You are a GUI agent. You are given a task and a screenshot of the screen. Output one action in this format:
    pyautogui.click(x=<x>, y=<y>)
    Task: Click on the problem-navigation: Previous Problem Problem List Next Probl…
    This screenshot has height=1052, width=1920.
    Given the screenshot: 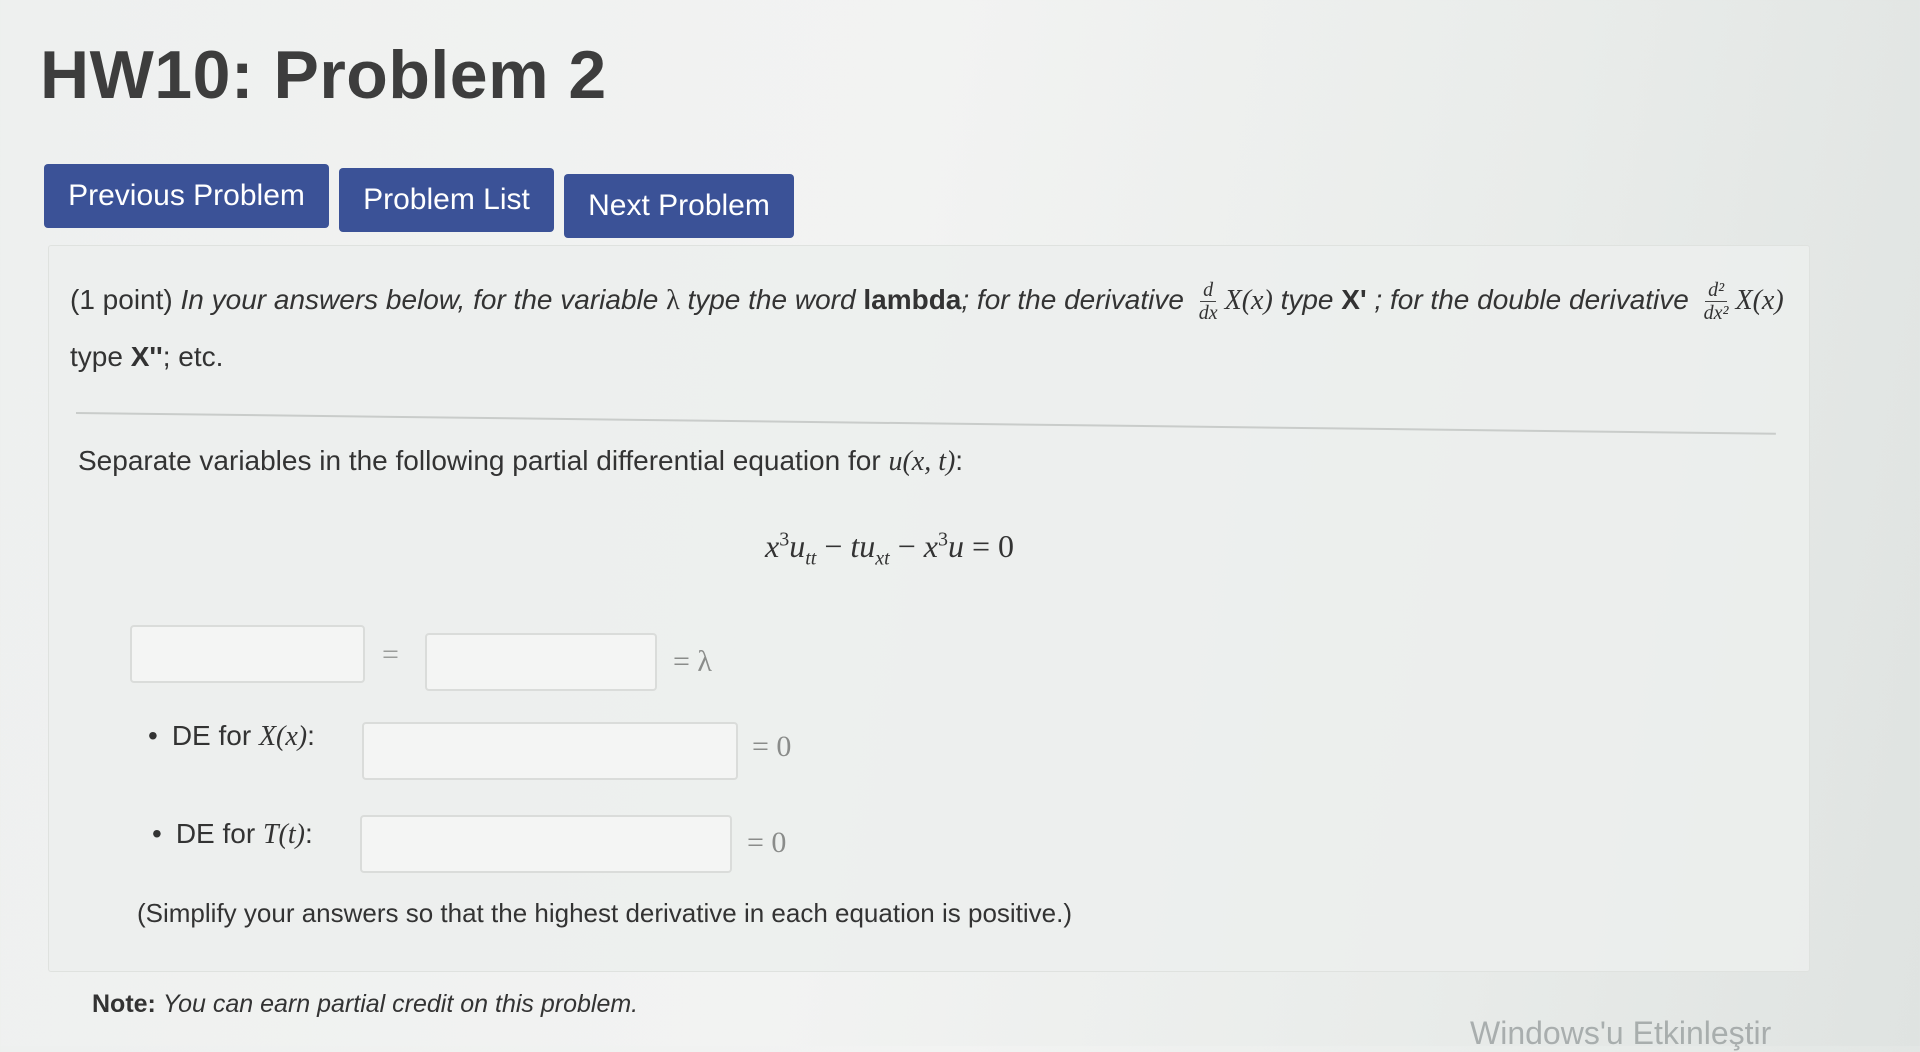 What is the action you would take?
    pyautogui.click(x=419, y=201)
    